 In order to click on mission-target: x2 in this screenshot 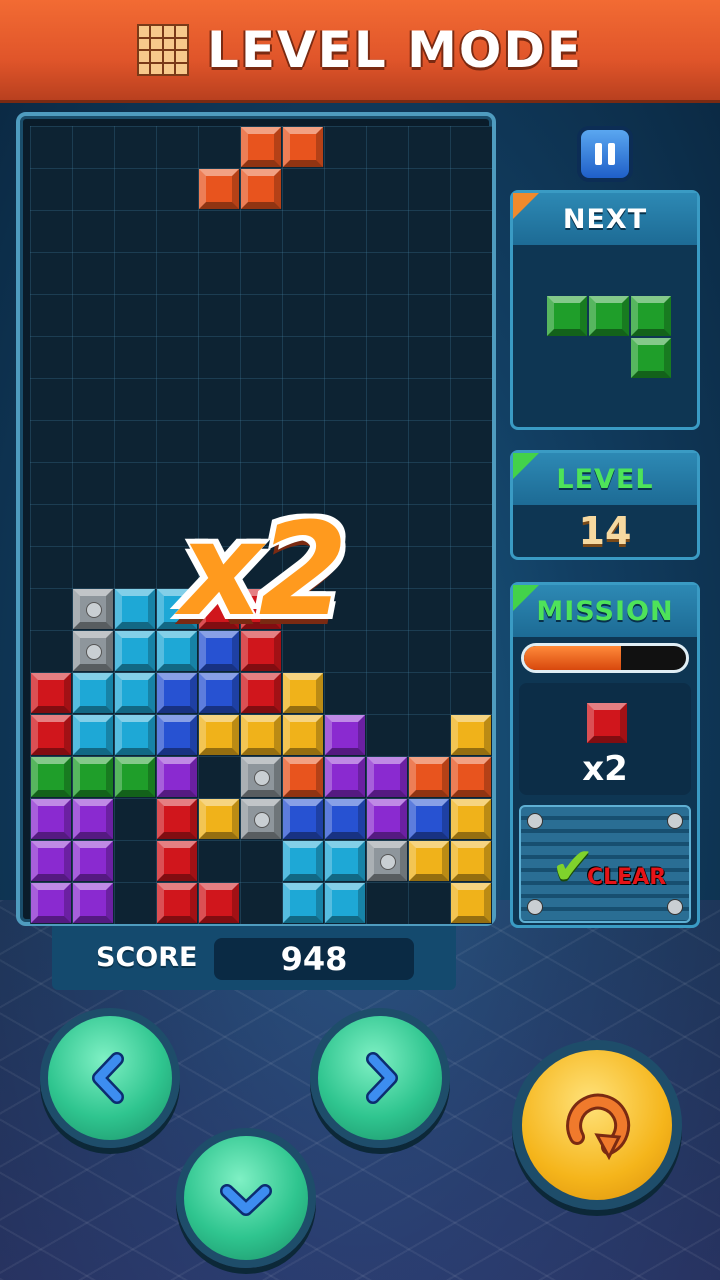, I will do `click(605, 739)`.